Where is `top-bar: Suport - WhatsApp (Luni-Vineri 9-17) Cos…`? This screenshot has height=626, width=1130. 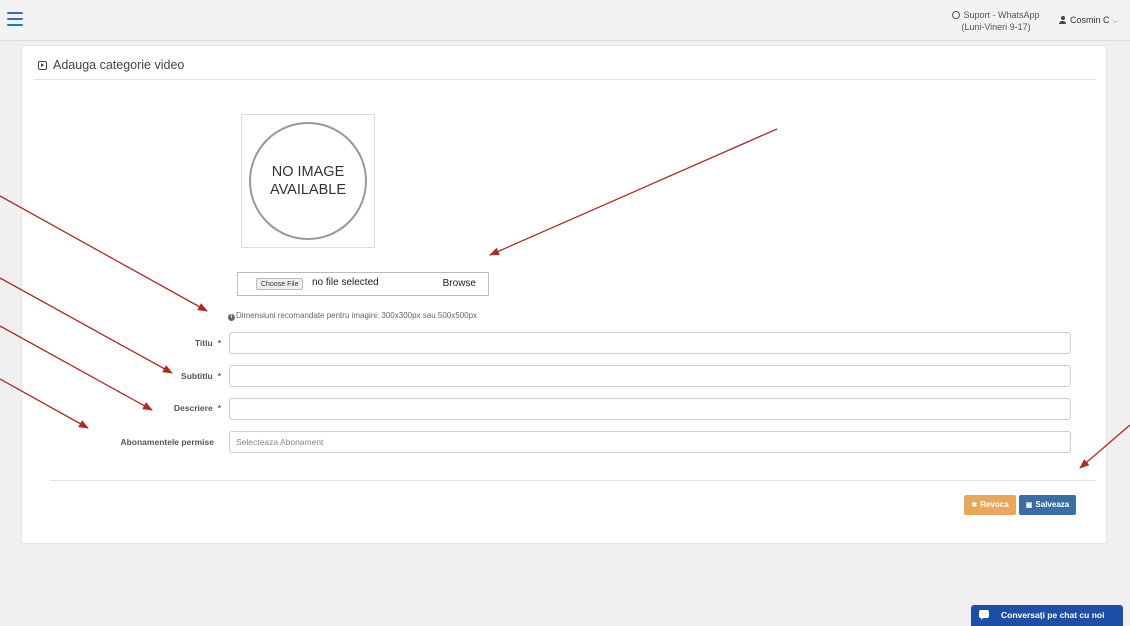
top-bar: Suport - WhatsApp (Luni-Vineri 9-17) Cos… is located at coordinates (565, 20).